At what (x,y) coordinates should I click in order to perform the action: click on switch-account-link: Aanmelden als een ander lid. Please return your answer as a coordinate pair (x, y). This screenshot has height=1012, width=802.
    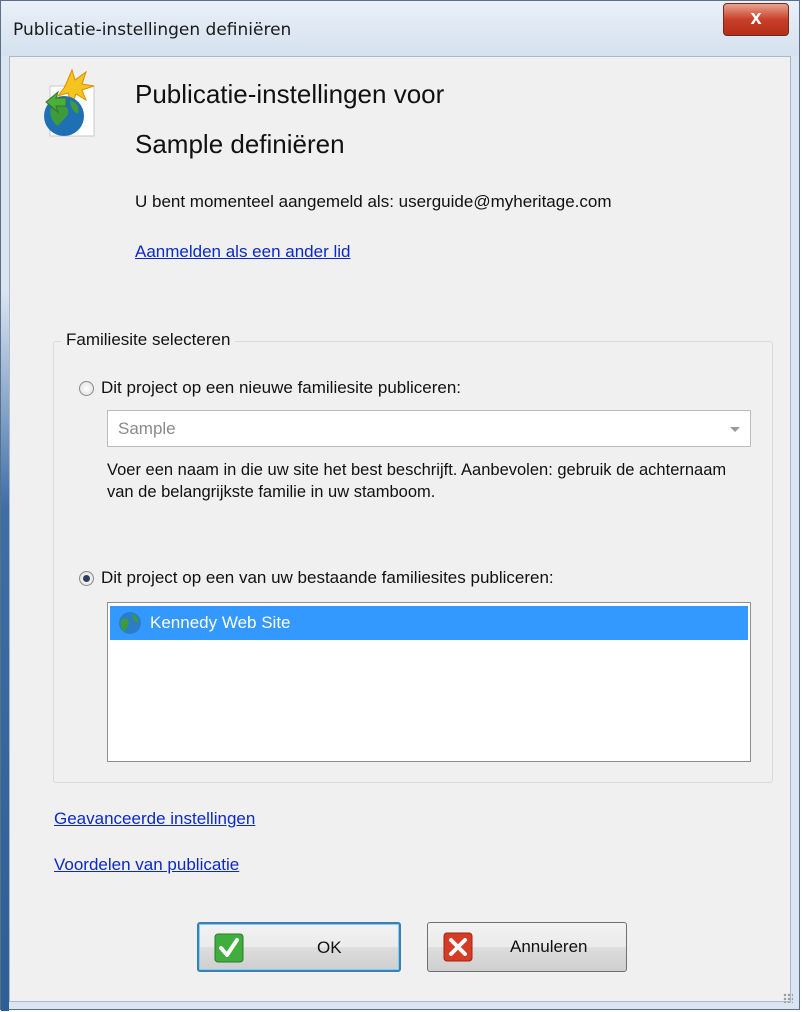
    Looking at the image, I should click on (242, 252).